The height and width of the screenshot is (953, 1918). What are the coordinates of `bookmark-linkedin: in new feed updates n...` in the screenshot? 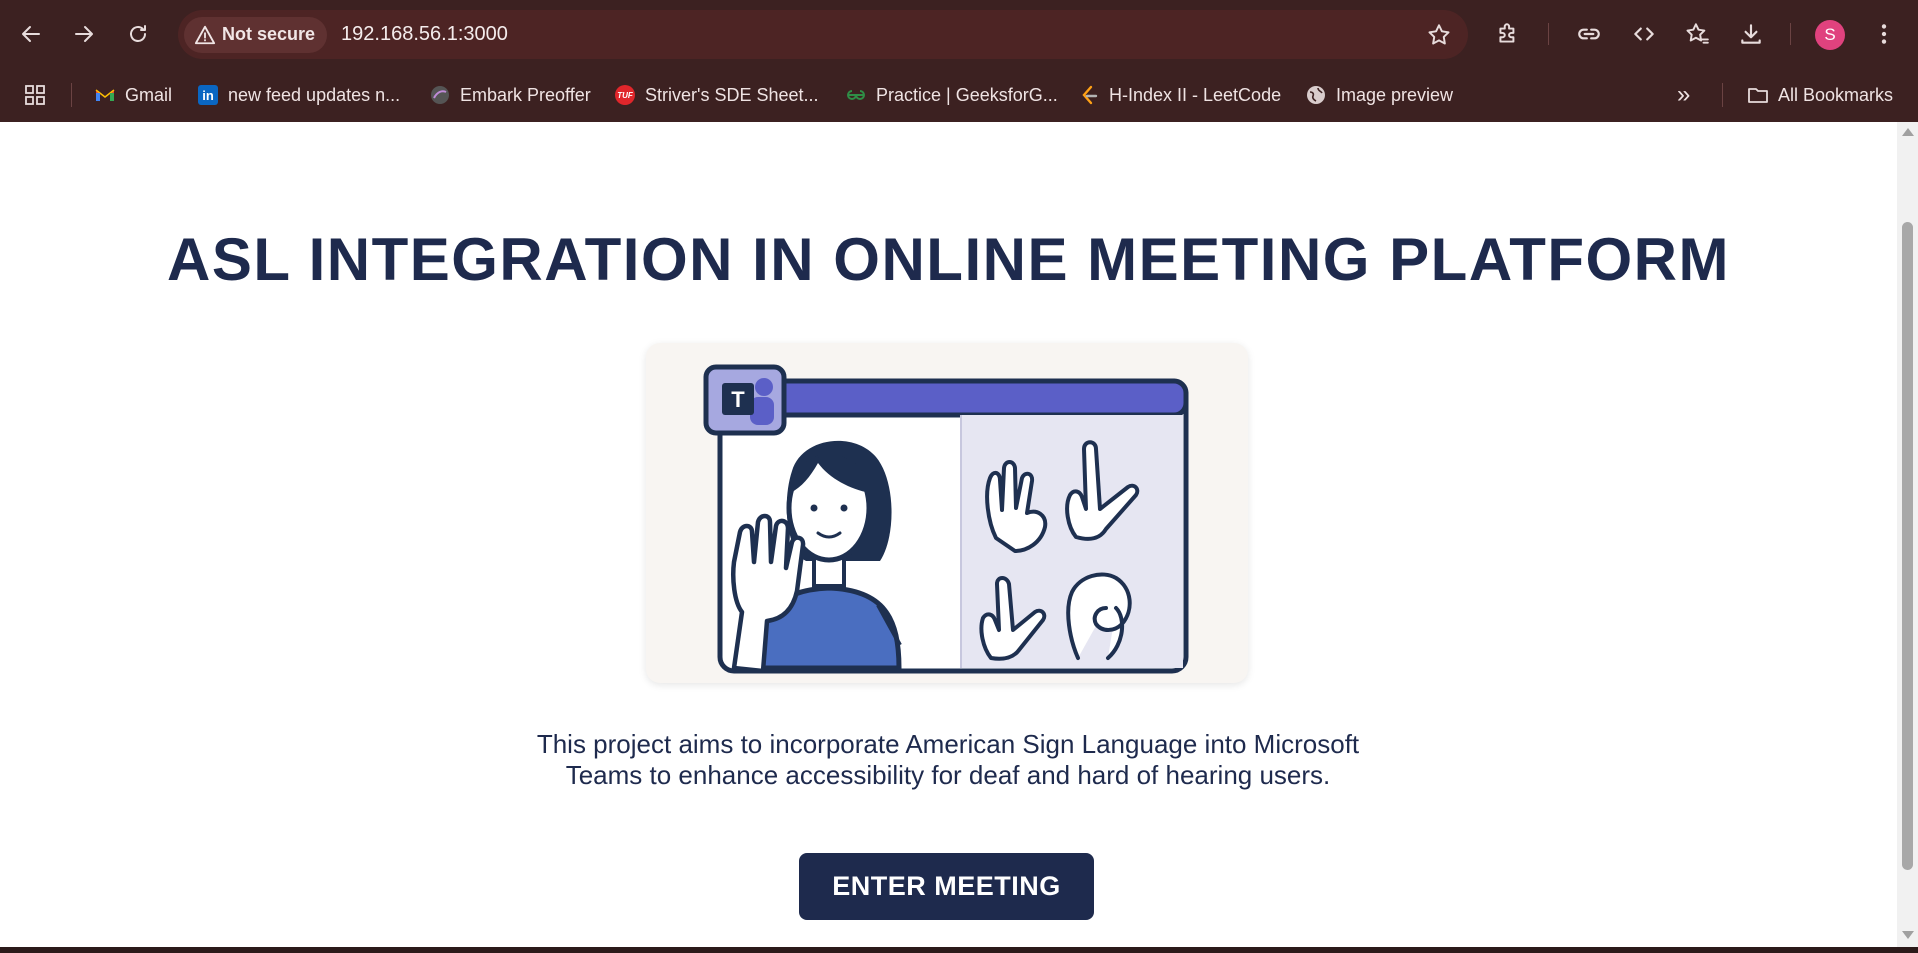 It's located at (298, 95).